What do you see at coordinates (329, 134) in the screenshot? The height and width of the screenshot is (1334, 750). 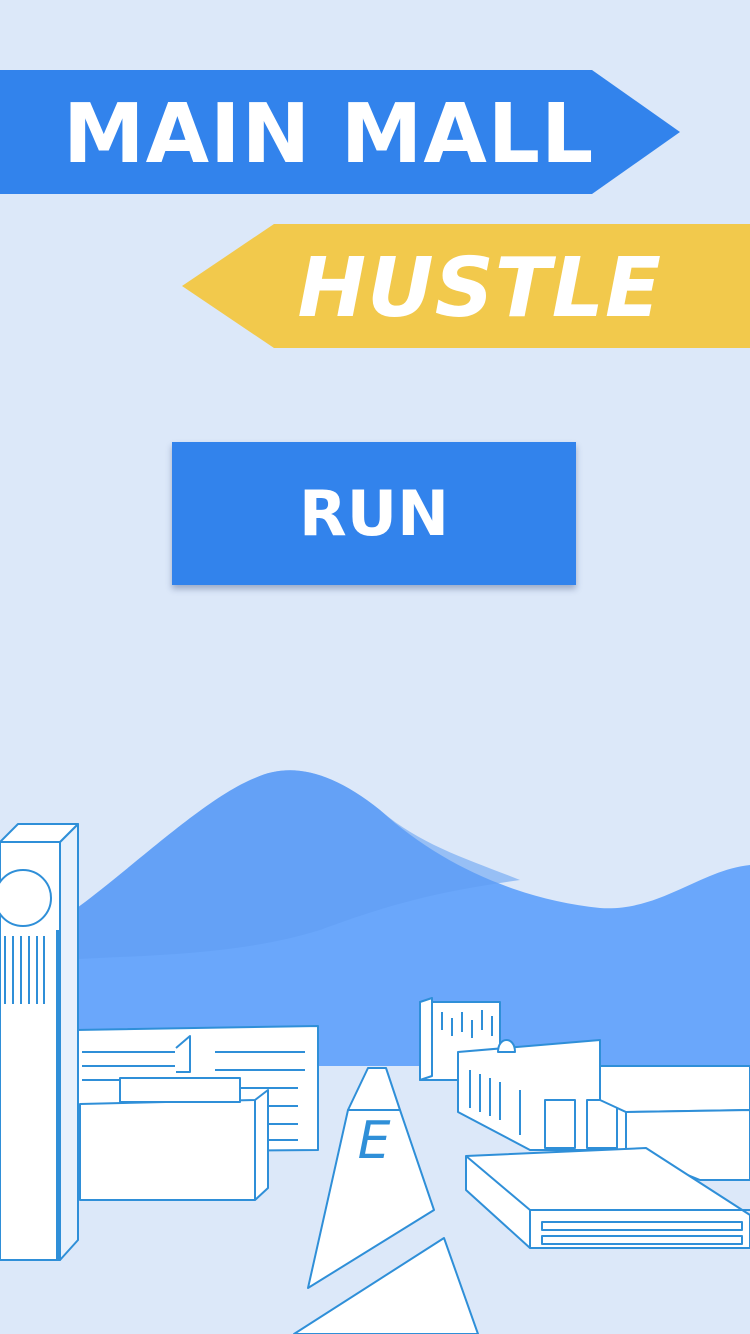 I see `title-main-mall-text: MAIN MALL` at bounding box center [329, 134].